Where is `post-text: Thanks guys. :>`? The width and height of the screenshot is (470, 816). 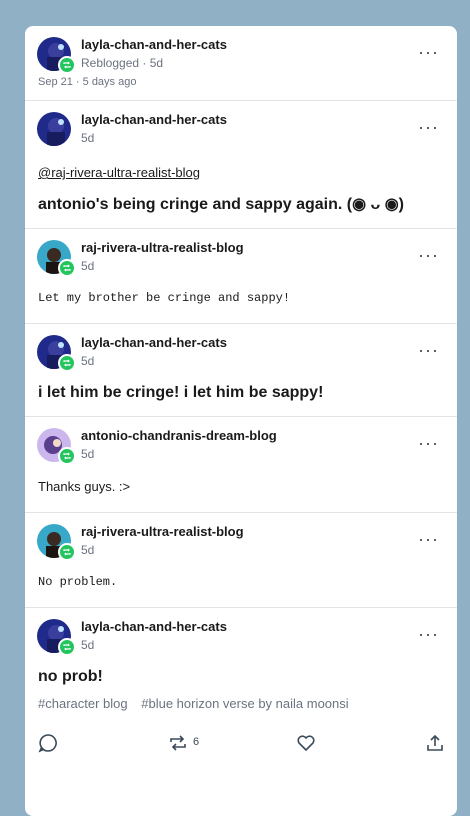 post-text: Thanks guys. :> is located at coordinates (84, 486).